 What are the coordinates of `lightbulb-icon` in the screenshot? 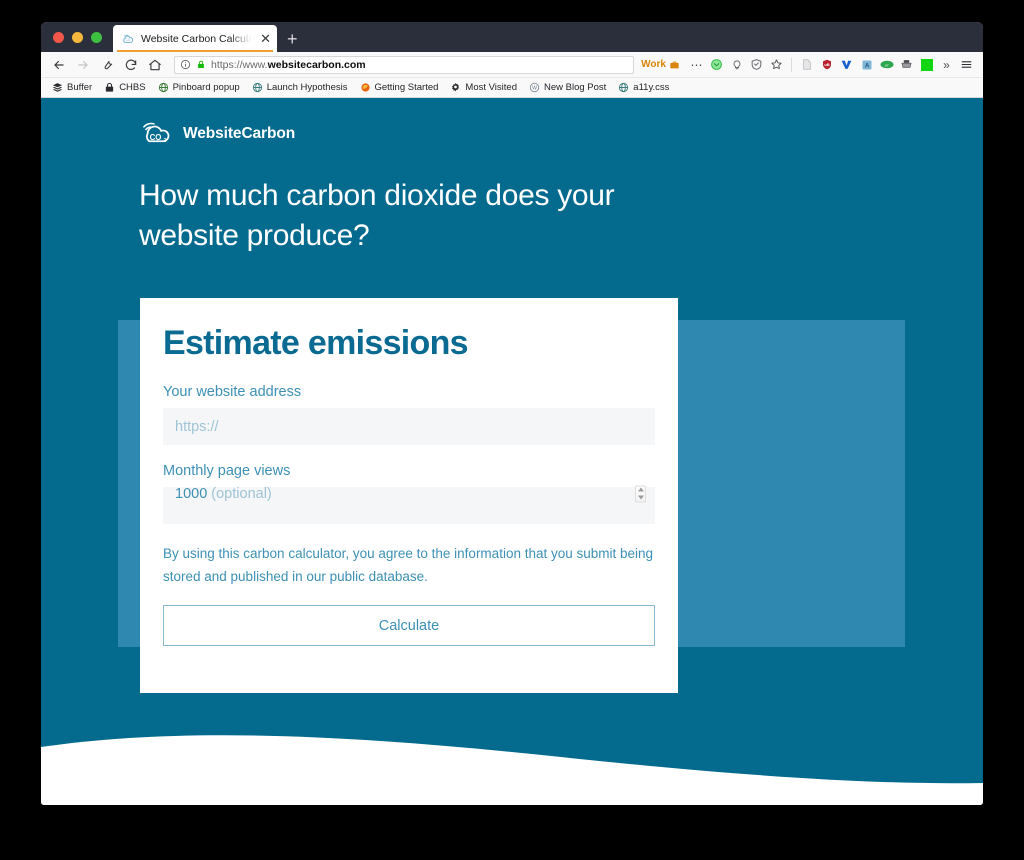 It's located at (736, 64).